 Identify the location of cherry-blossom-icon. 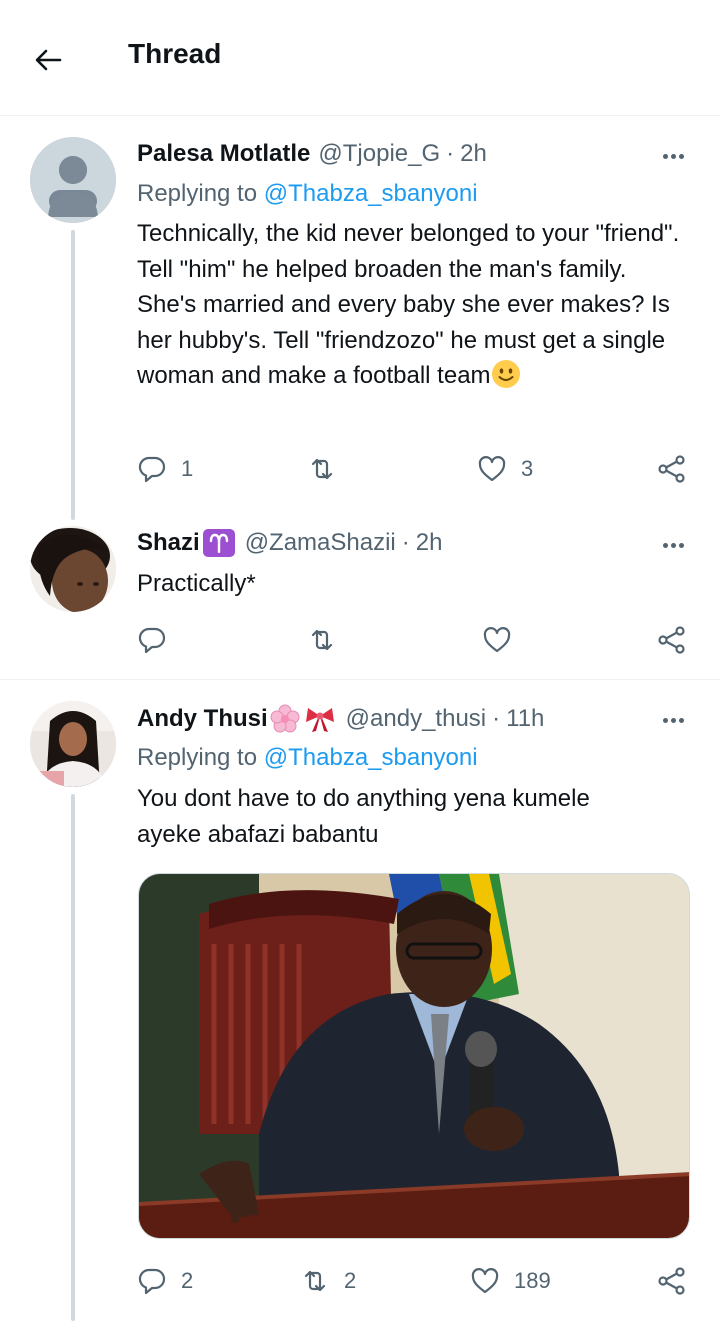
(285, 719).